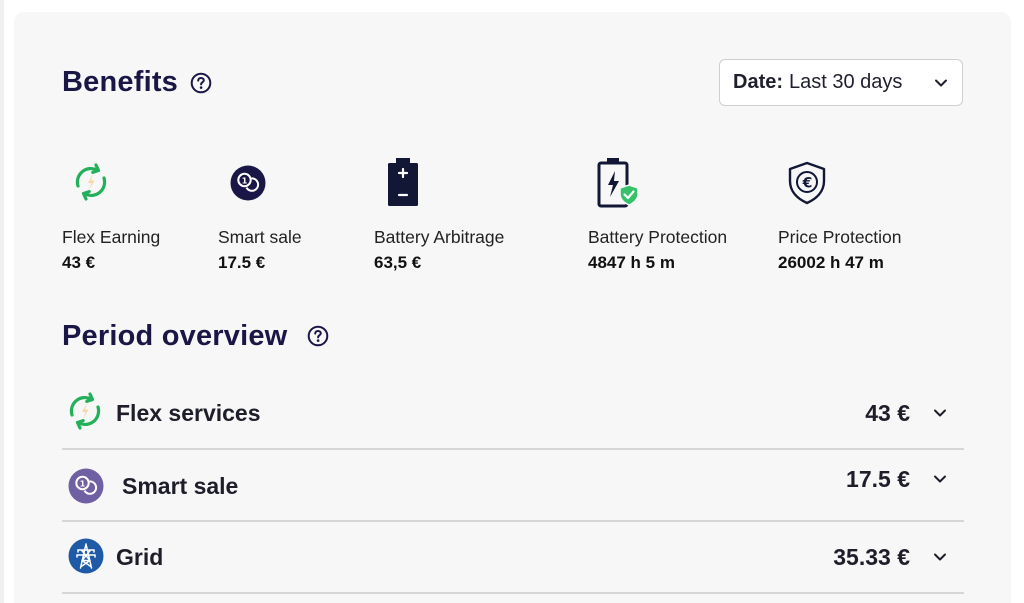 This screenshot has height=603, width=1024. What do you see at coordinates (2, 301) in the screenshot?
I see `left-edge` at bounding box center [2, 301].